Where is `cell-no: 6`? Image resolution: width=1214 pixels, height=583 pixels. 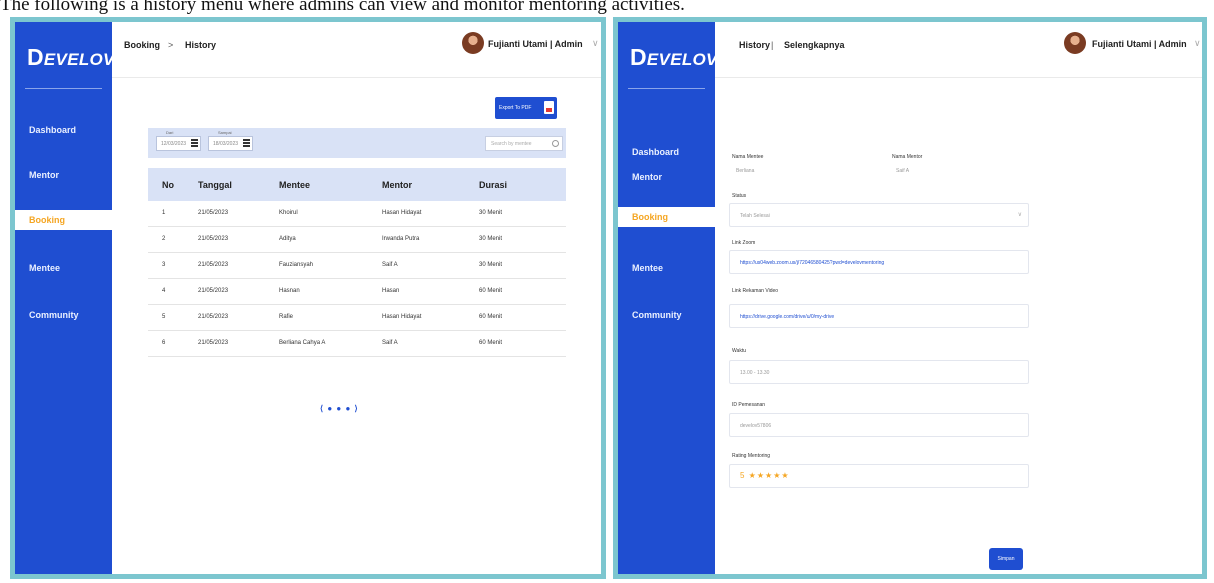 cell-no: 6 is located at coordinates (164, 343).